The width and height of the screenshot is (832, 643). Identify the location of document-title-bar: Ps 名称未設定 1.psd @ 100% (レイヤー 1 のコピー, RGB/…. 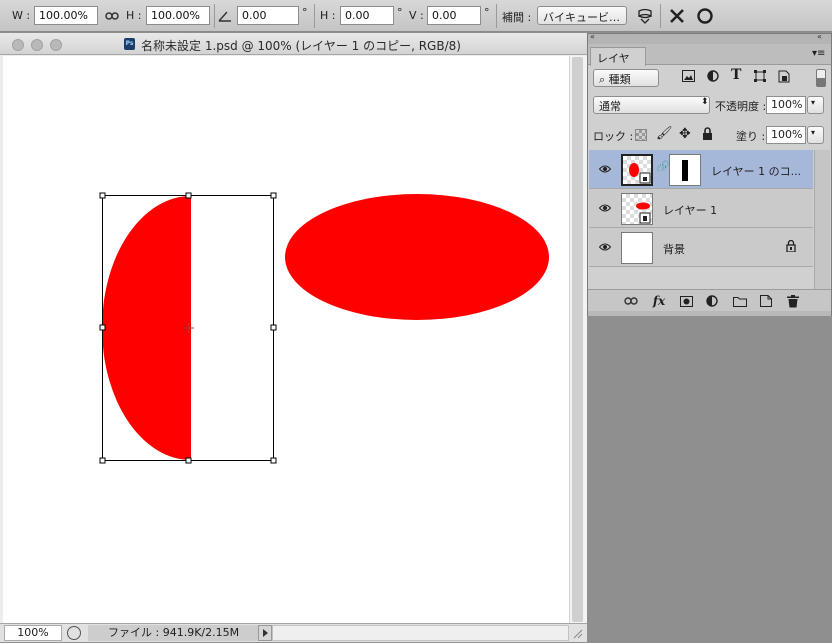
(293, 44).